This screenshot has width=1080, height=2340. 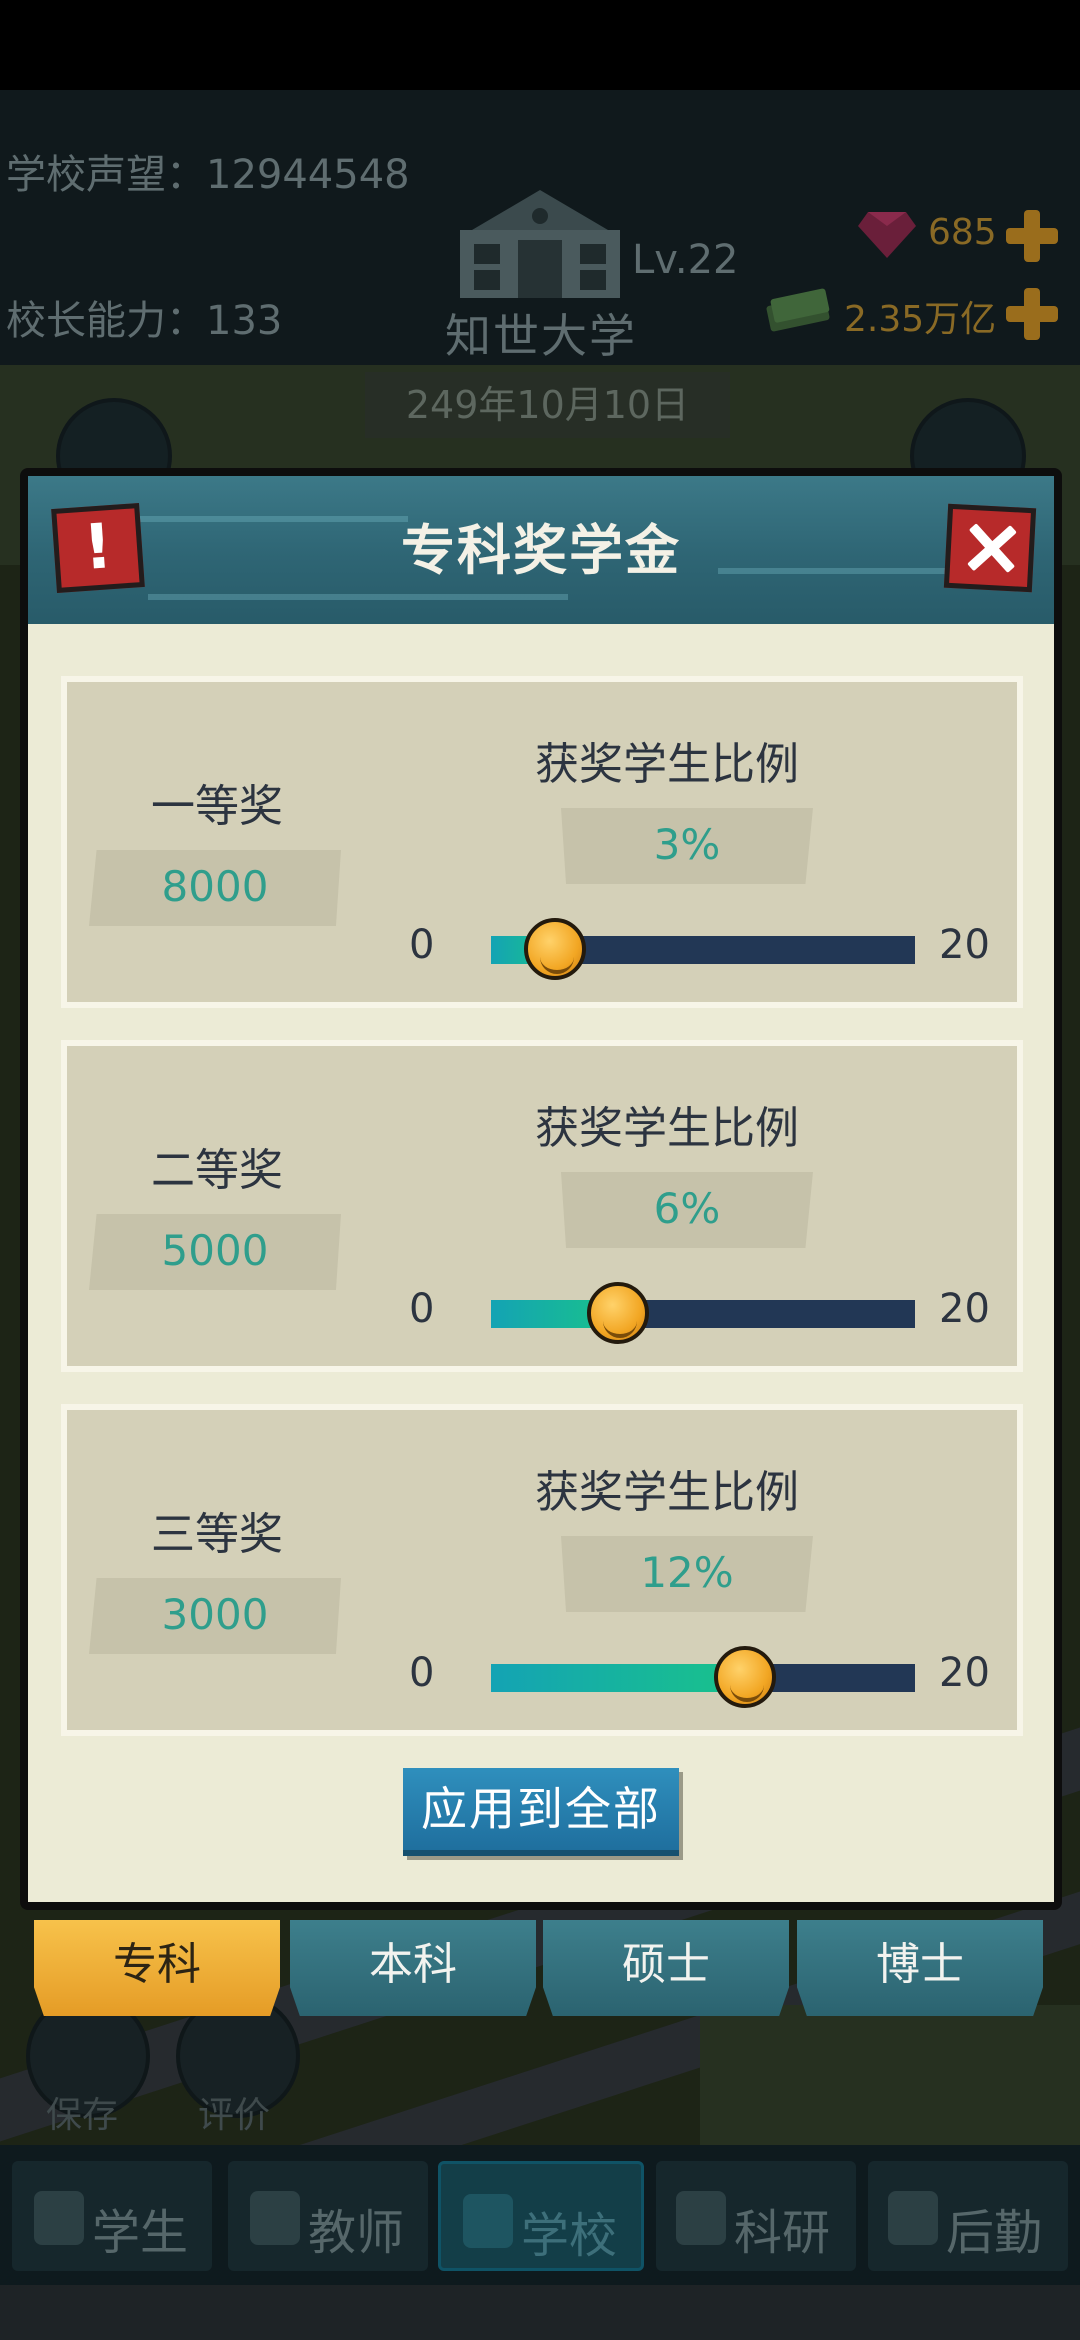 I want to click on ability: 校长能力：133, so click(x=144, y=317).